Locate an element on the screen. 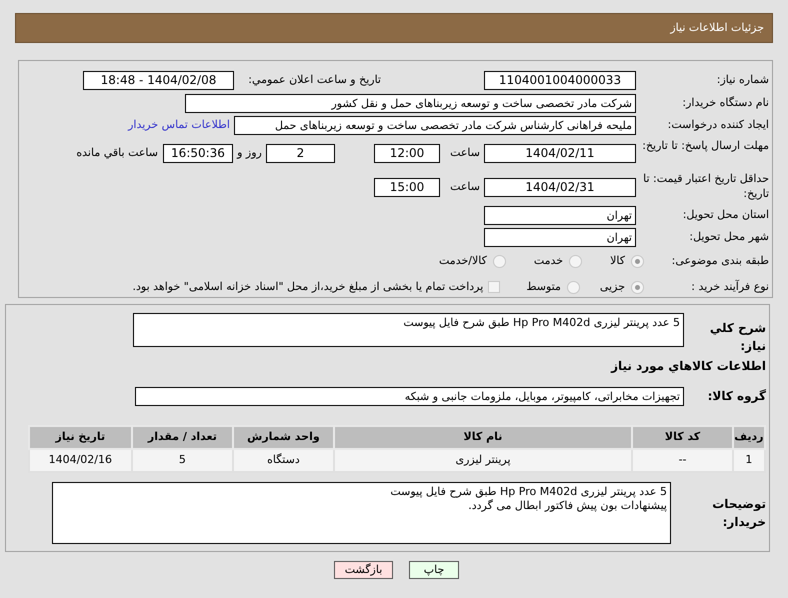 This screenshot has width=788, height=598. field-label: شماره نیاز: is located at coordinates (742, 80).